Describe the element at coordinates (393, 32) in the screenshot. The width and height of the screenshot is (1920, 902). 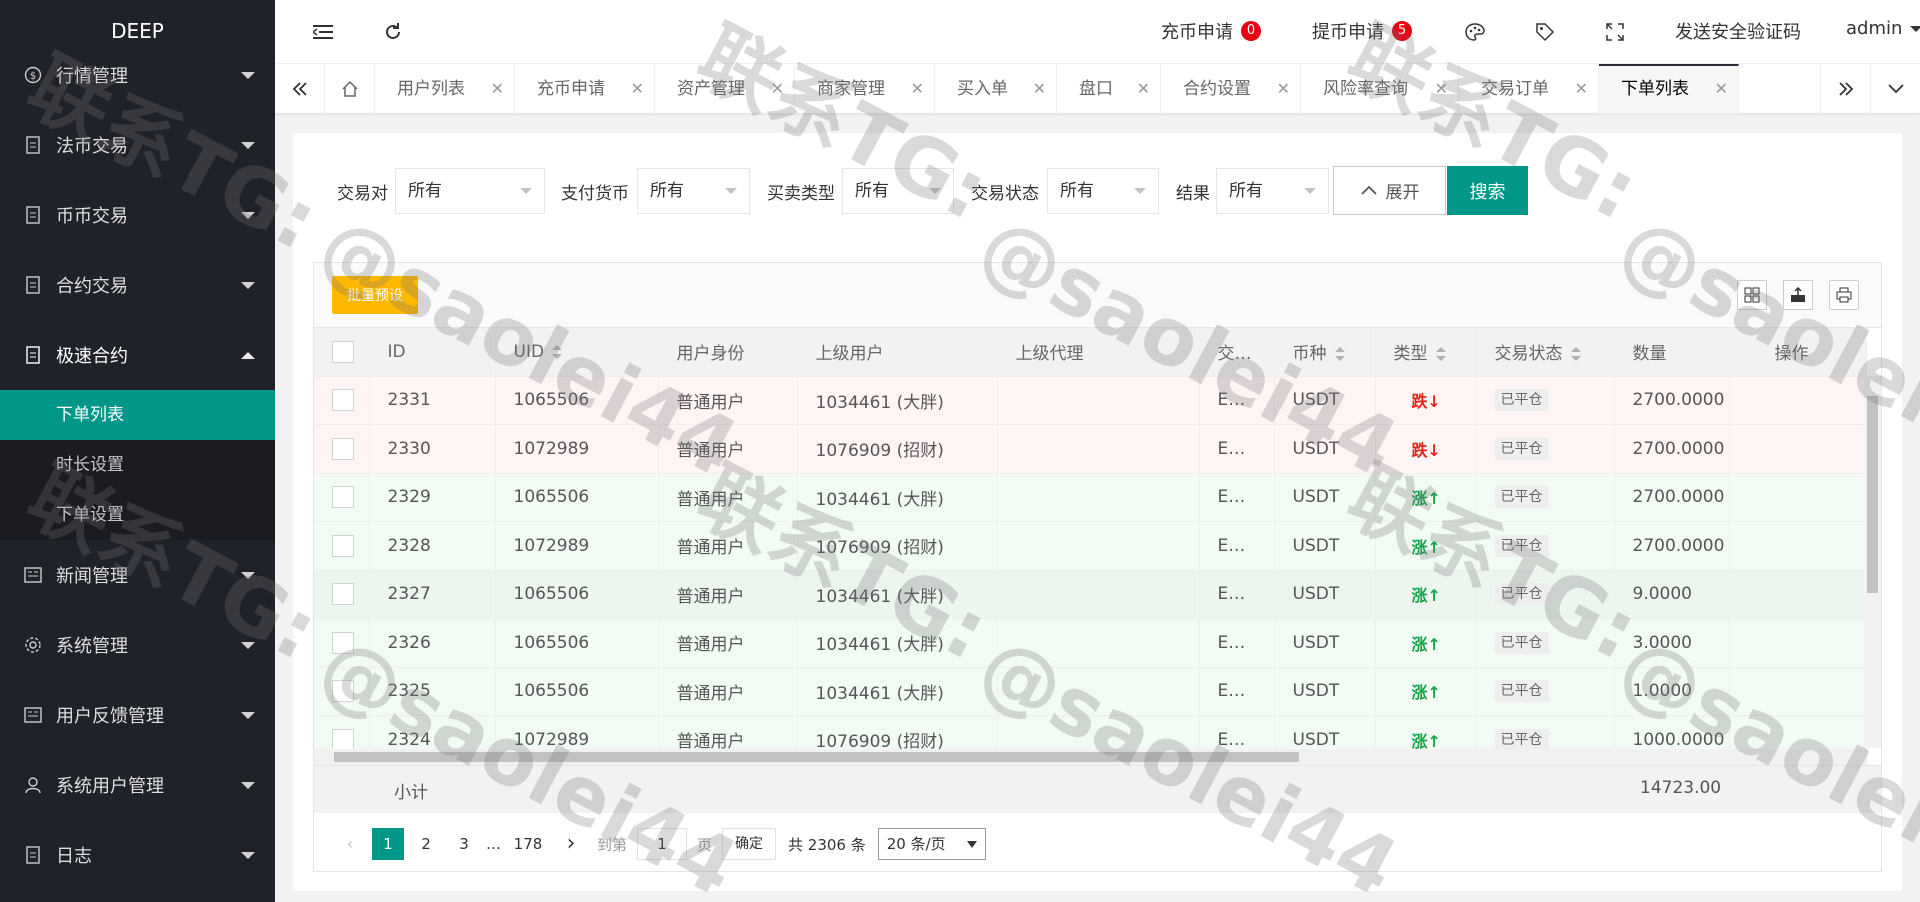
I see `refresh-icon` at that location.